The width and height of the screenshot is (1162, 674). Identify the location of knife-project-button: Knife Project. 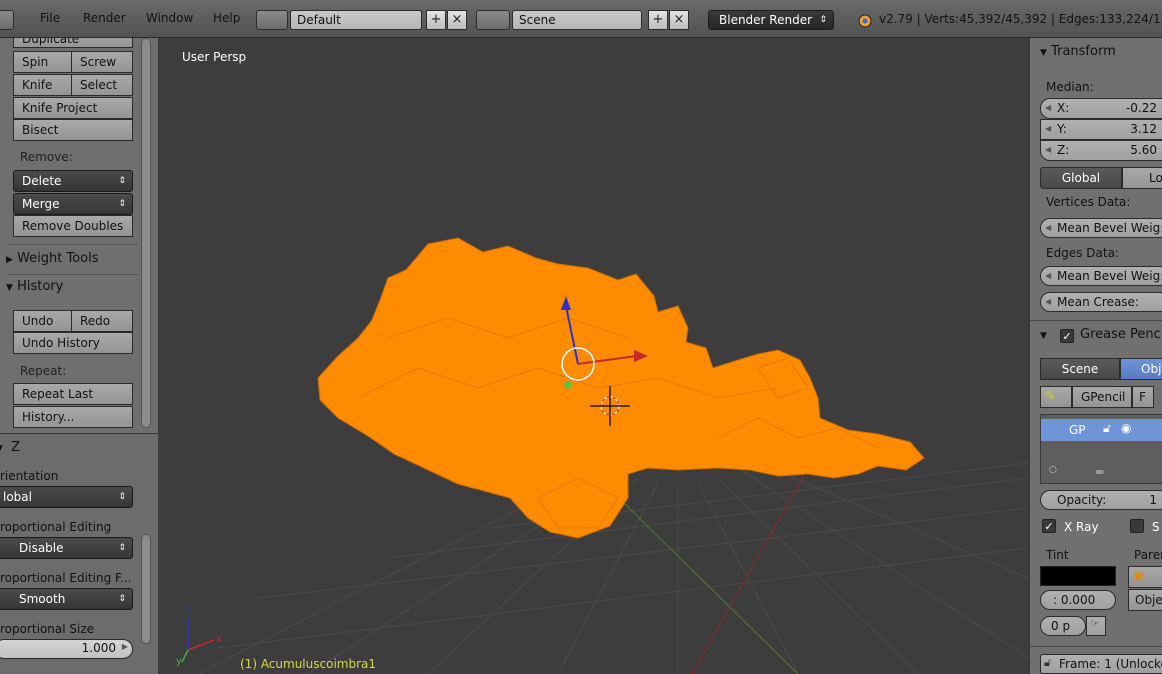
(73, 108).